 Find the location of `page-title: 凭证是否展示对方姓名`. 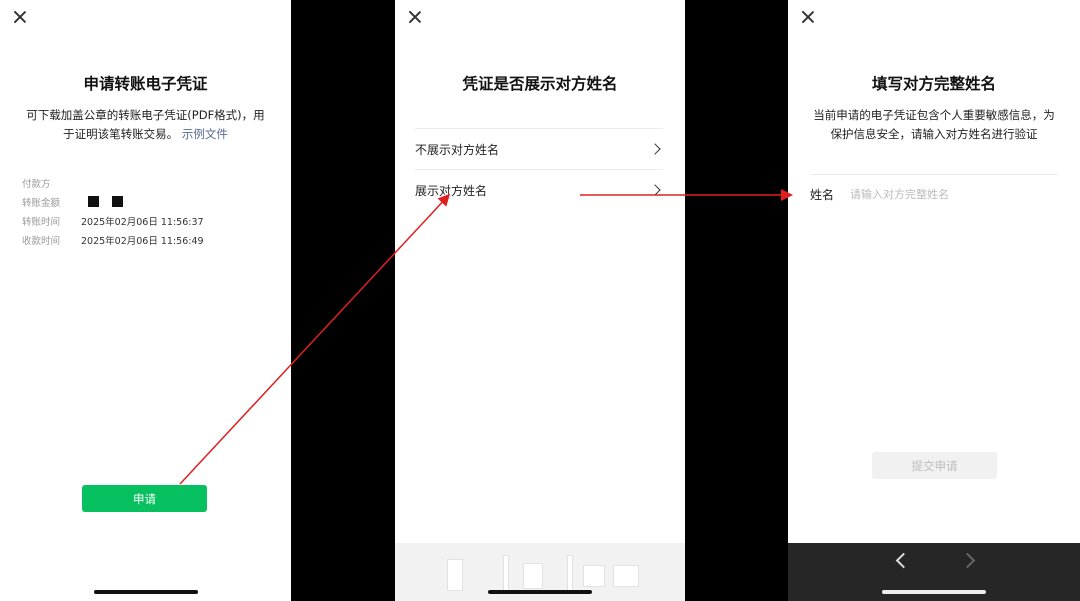

page-title: 凭证是否展示对方姓名 is located at coordinates (540, 84).